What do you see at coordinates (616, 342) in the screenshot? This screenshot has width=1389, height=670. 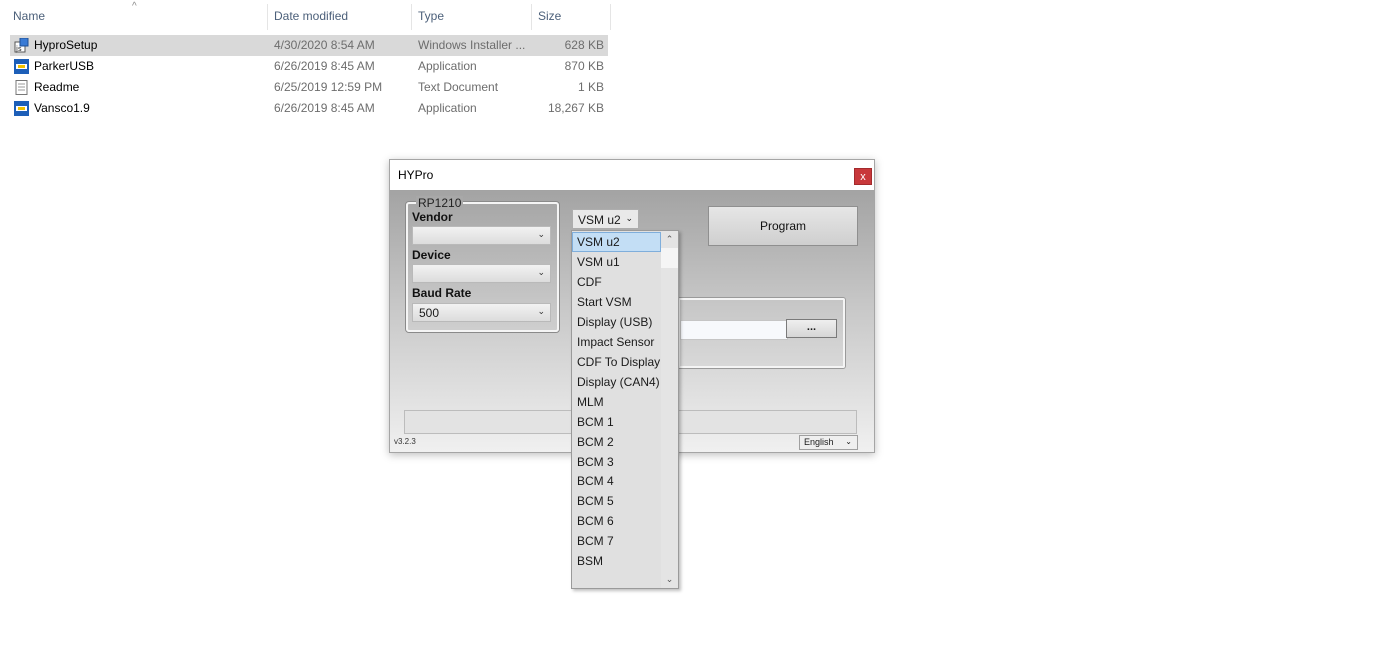 I see `dropdown-option: Impact Sensor` at bounding box center [616, 342].